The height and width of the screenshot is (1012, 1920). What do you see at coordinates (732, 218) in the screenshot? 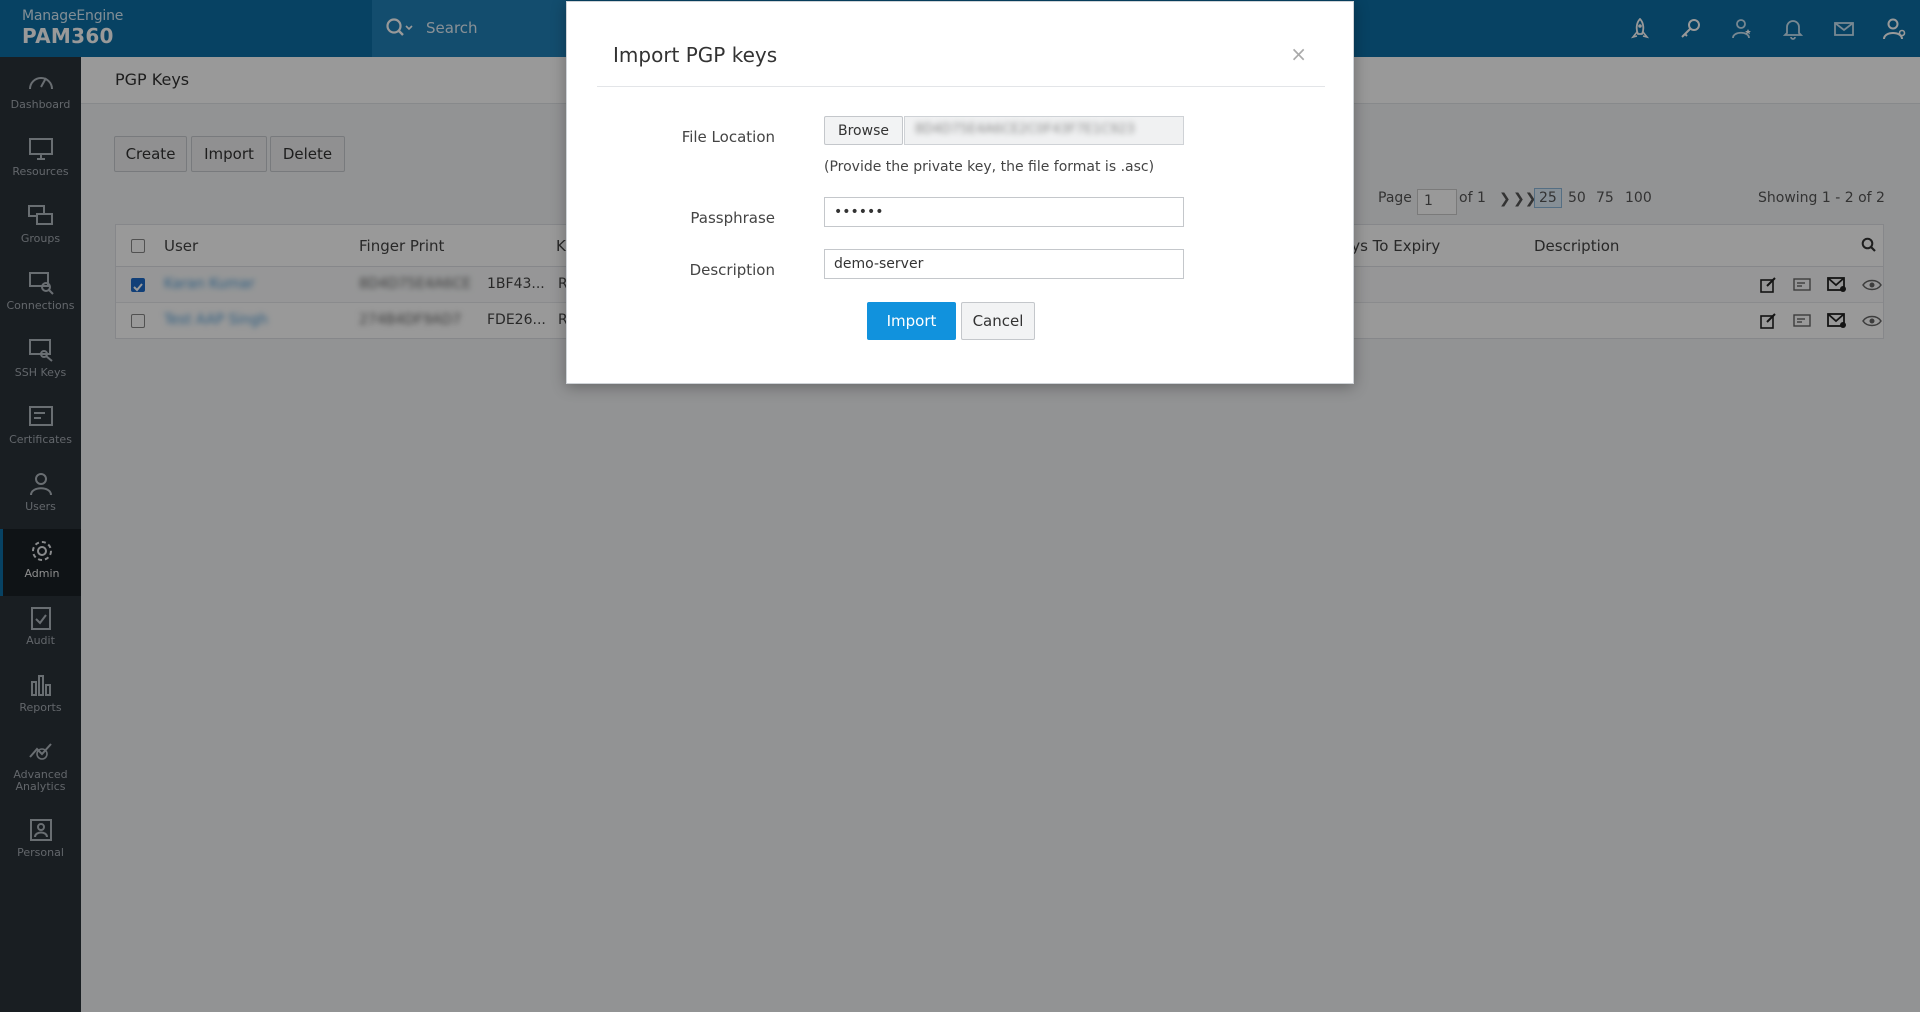
I see `passphrase-label: Passphrase` at bounding box center [732, 218].